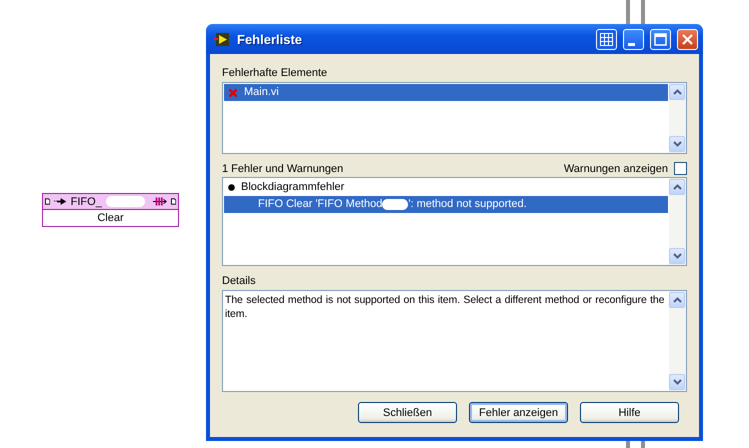 The image size is (749, 448). I want to click on dialog-button: Schließen, so click(407, 412).